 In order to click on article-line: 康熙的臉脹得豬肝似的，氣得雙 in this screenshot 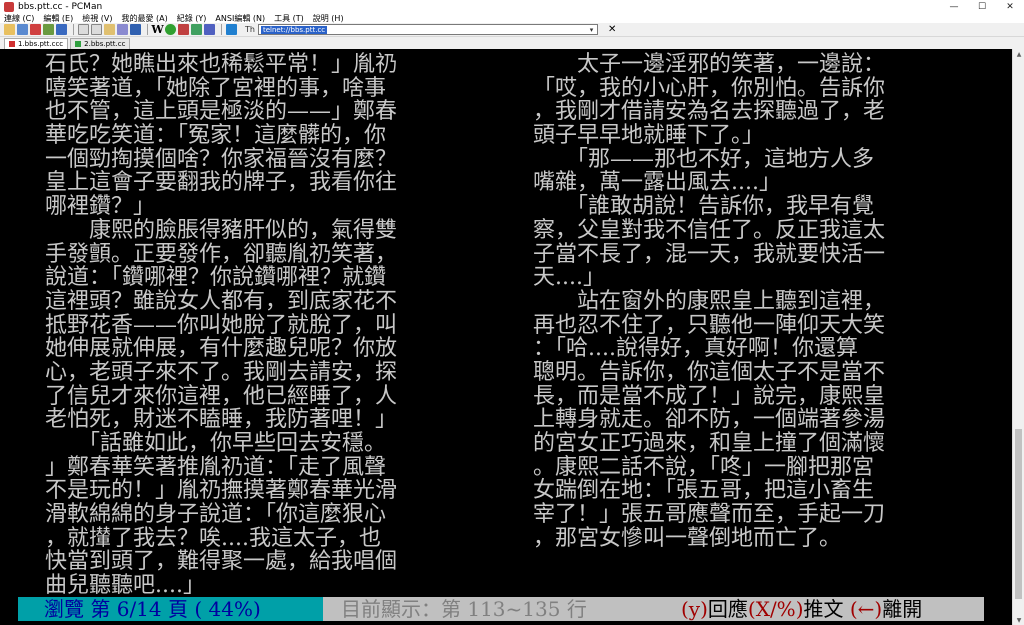, I will do `click(221, 230)`.